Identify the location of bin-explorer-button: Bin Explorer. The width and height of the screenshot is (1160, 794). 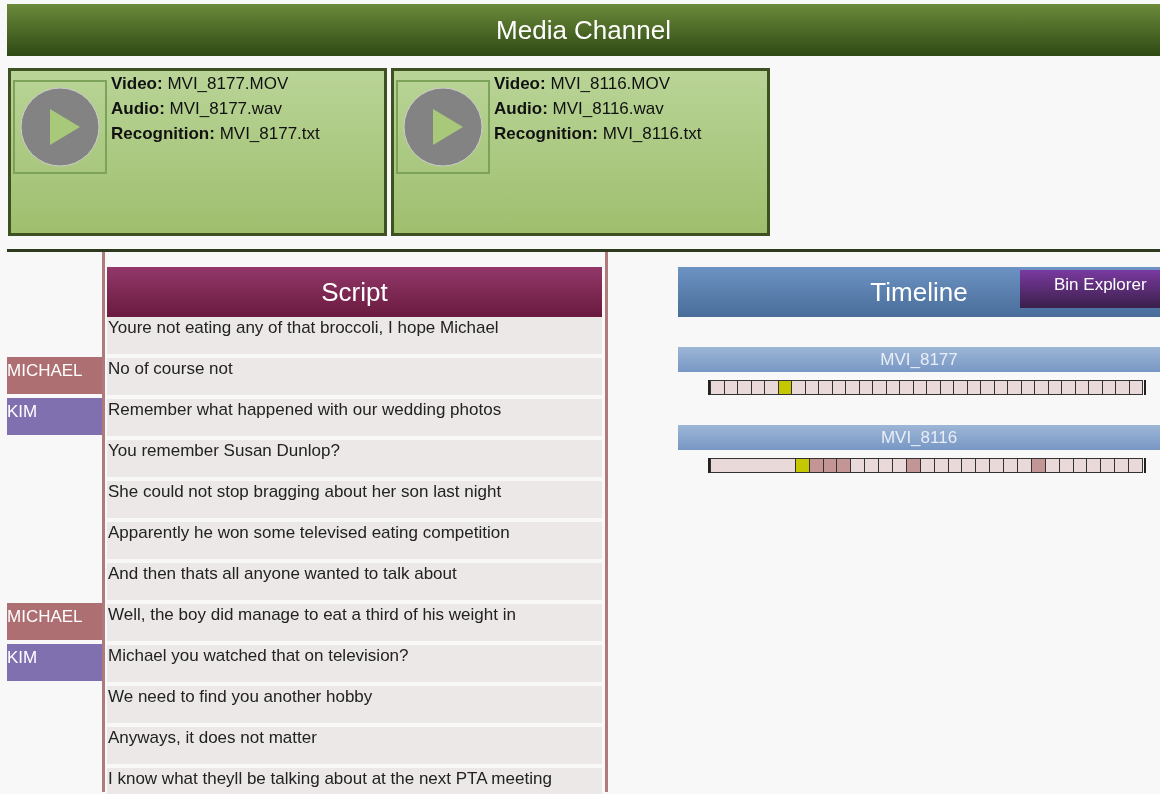
(1090, 289).